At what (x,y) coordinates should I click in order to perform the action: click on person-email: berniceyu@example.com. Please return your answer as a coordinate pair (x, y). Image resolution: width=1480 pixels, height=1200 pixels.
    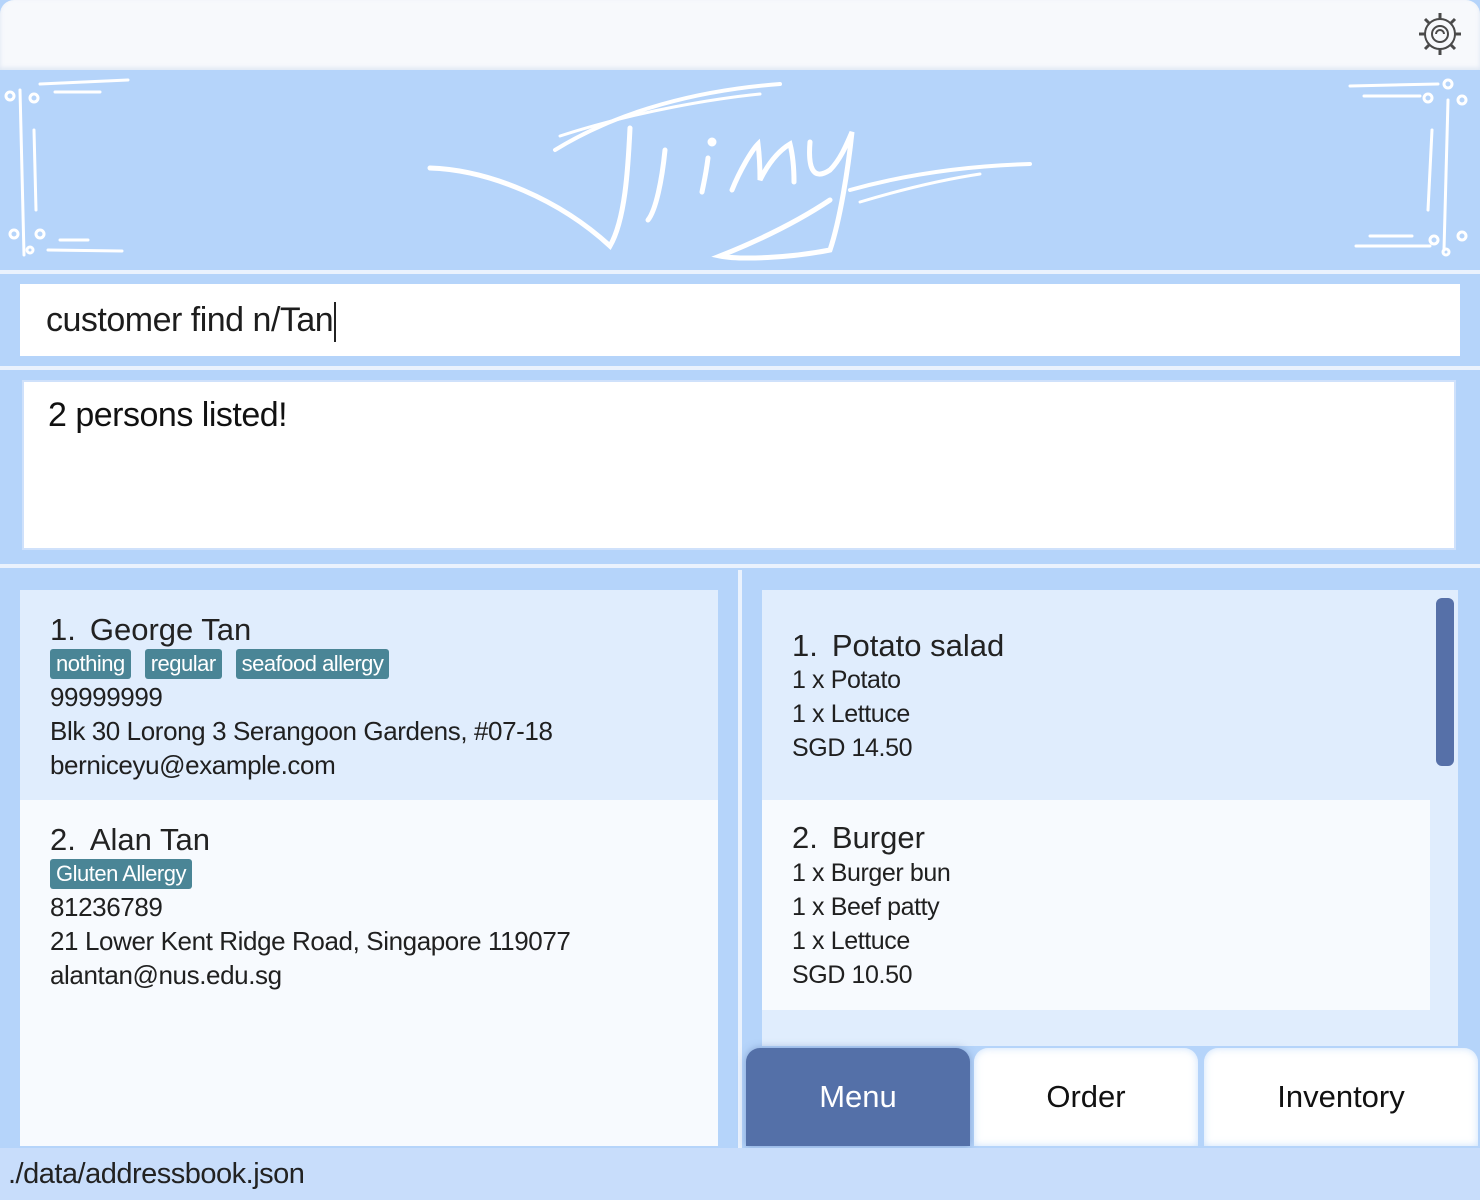
    Looking at the image, I should click on (193, 765).